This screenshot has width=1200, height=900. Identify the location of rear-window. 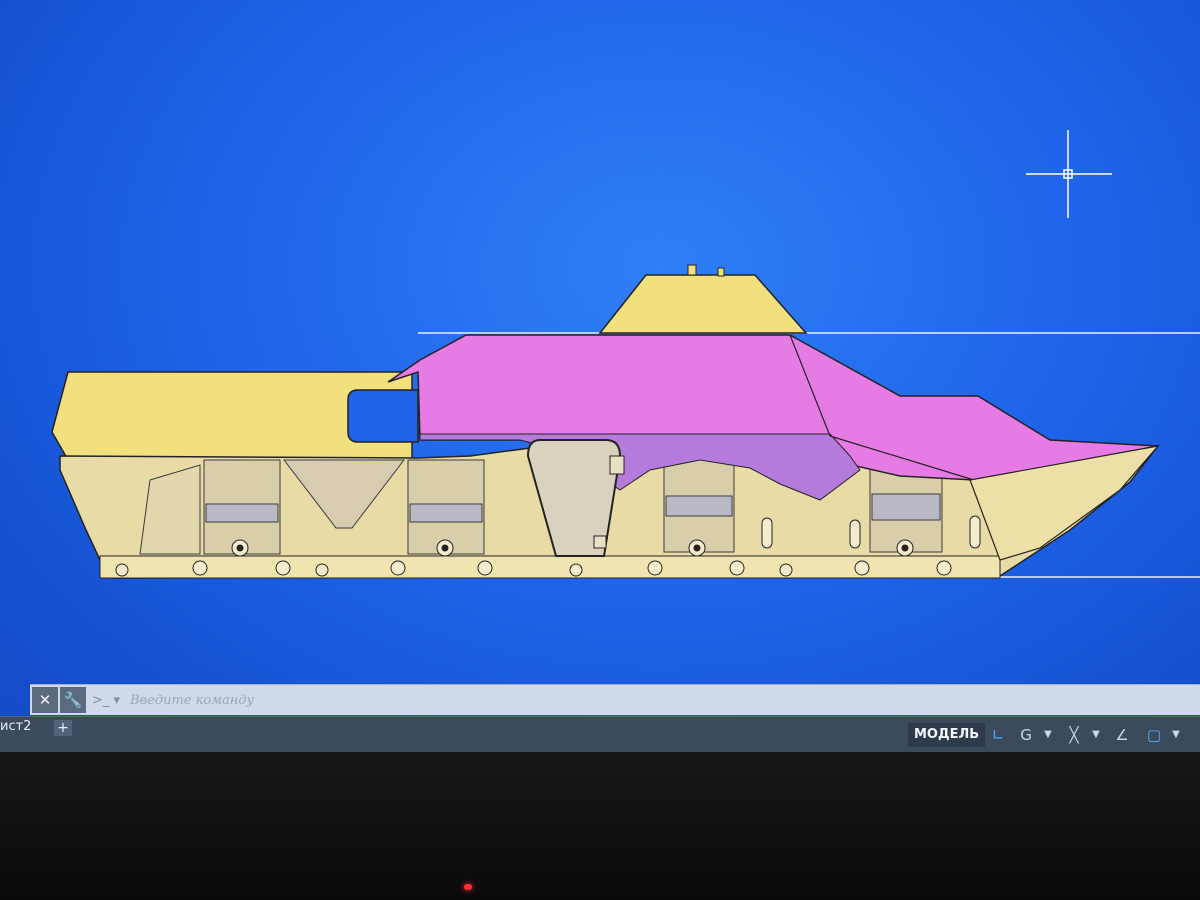
(383, 416).